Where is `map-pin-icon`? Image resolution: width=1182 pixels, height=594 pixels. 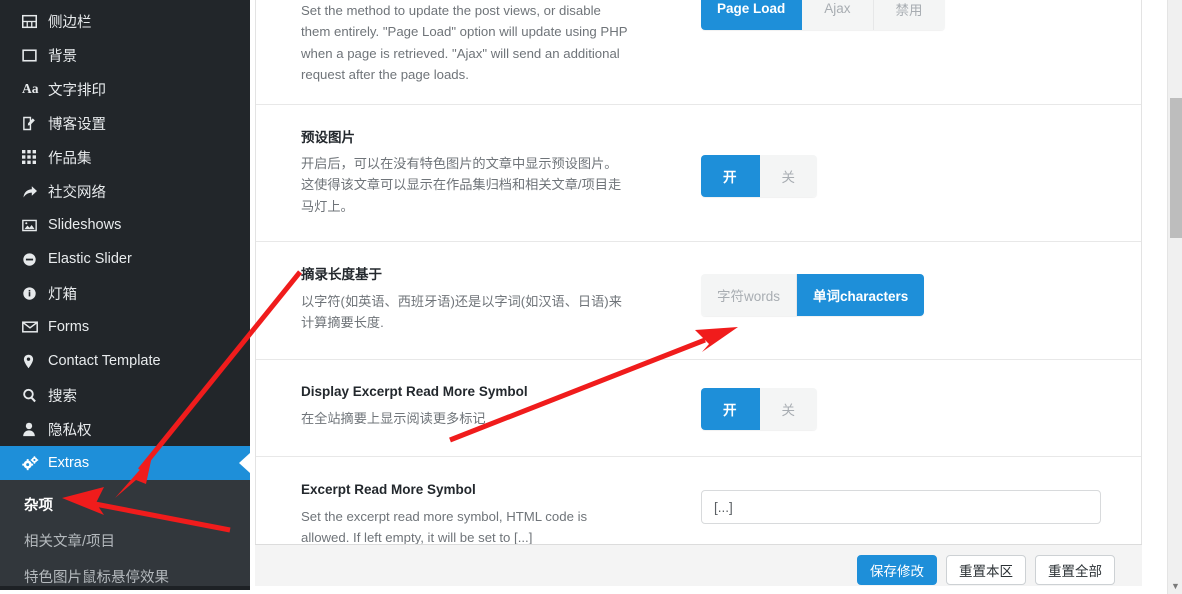
map-pin-icon is located at coordinates (35, 361).